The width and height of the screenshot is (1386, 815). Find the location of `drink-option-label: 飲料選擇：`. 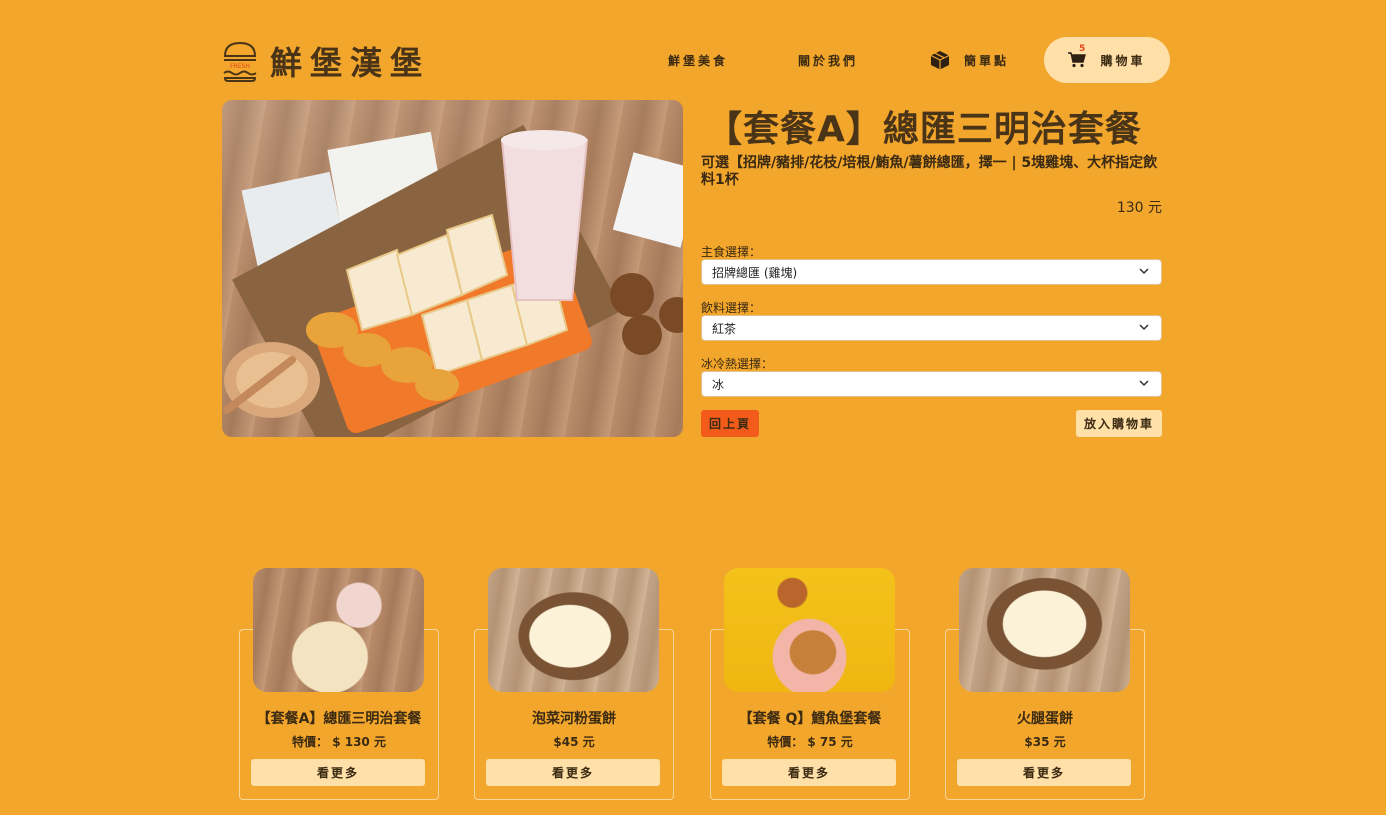

drink-option-label: 飲料選擇： is located at coordinates (731, 308).